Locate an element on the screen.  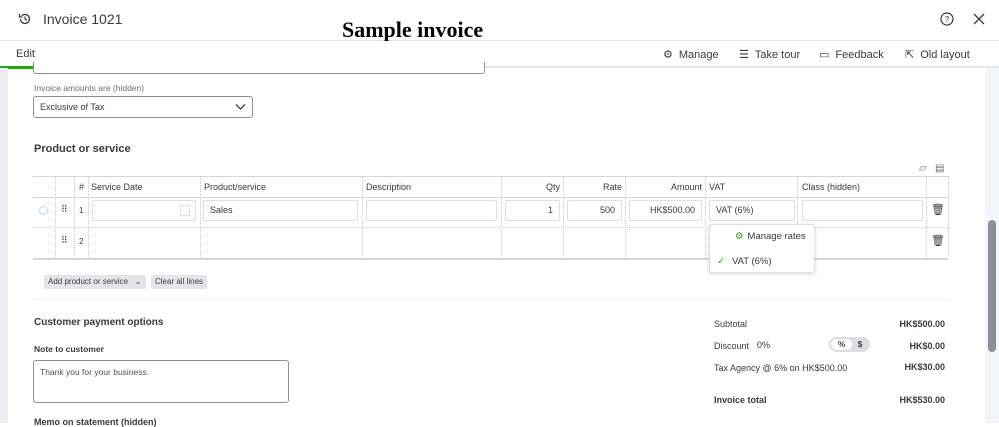
invoice-amounts-select: Exclusive of Tax is located at coordinates (143, 107).